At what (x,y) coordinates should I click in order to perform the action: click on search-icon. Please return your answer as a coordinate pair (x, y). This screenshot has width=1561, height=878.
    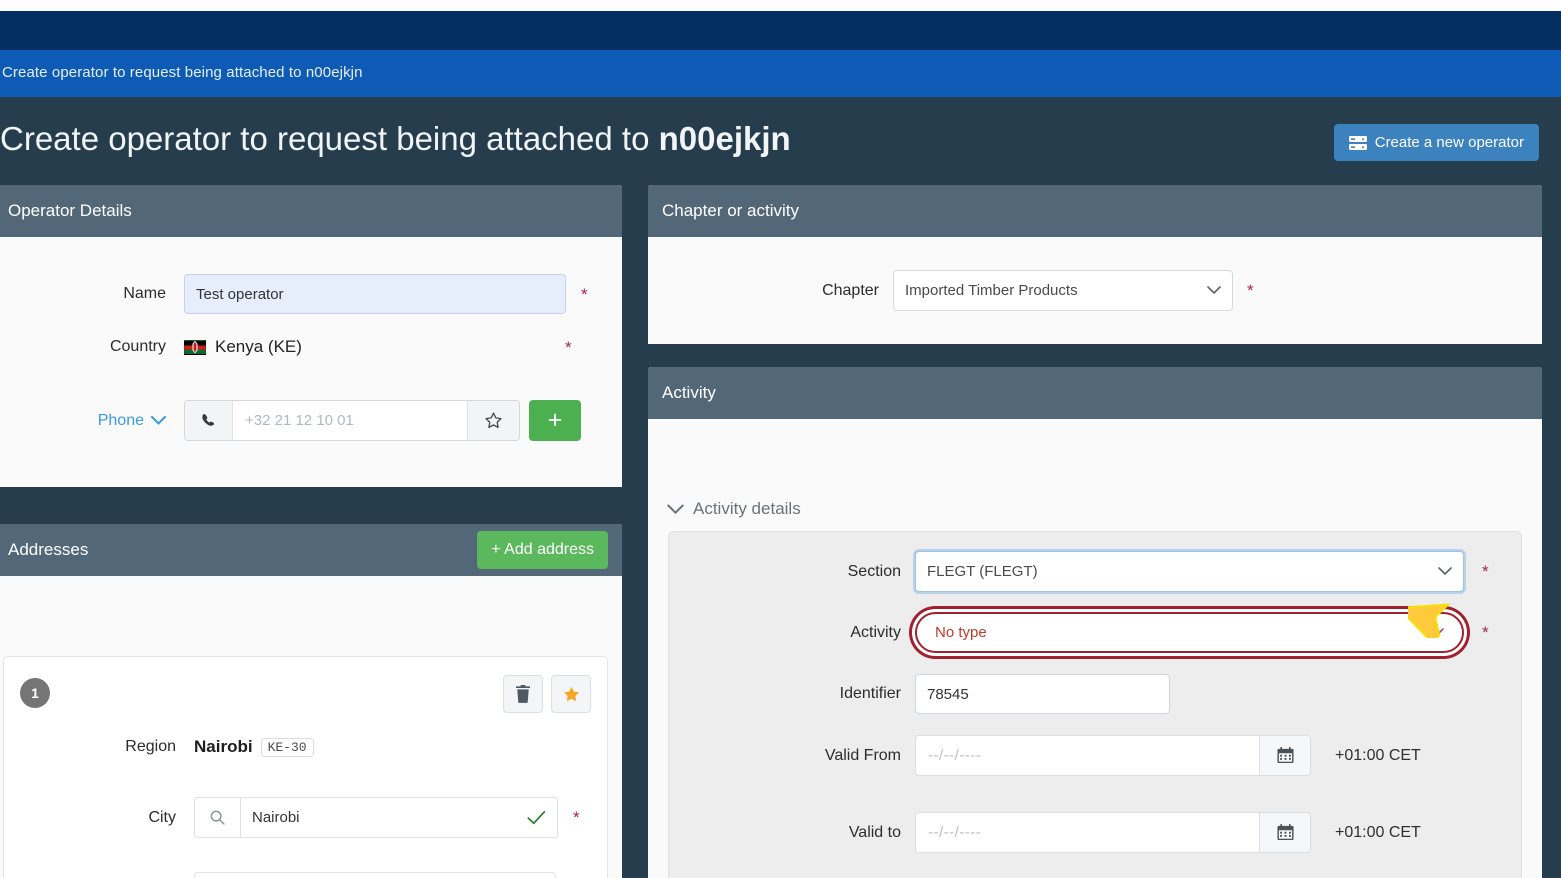
    Looking at the image, I should click on (217, 817).